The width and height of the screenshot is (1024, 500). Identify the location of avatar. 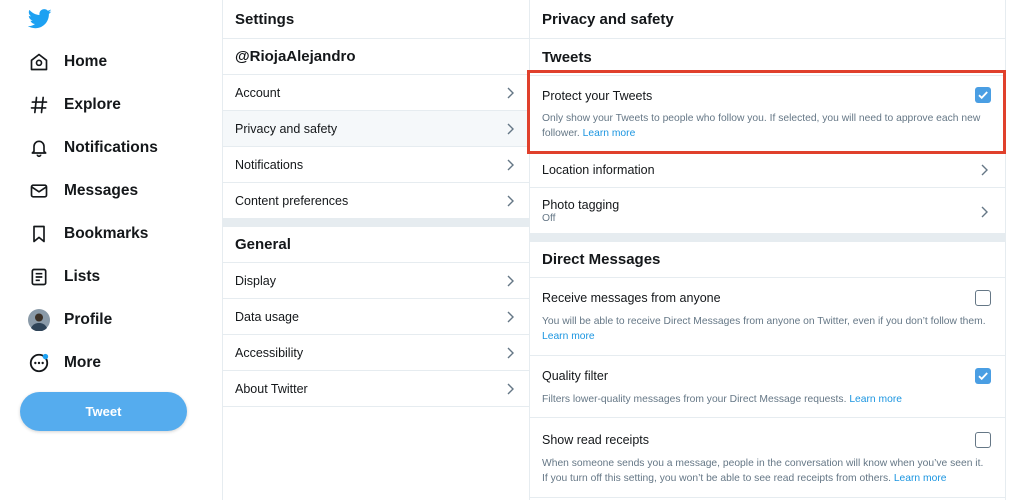
(39, 320).